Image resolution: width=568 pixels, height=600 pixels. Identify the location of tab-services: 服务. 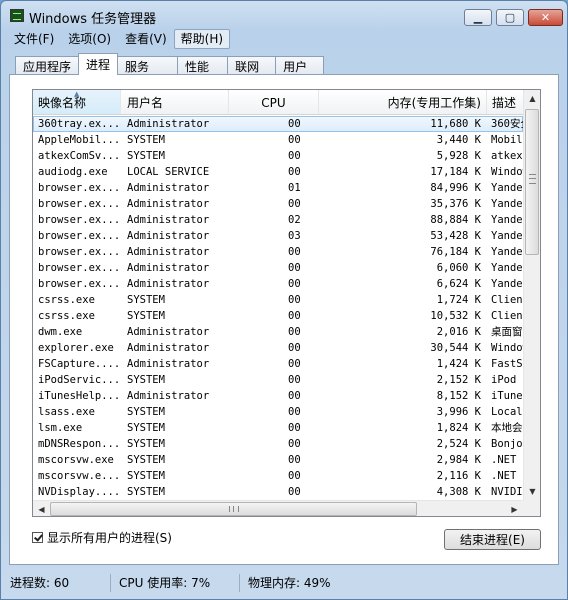
(148, 65).